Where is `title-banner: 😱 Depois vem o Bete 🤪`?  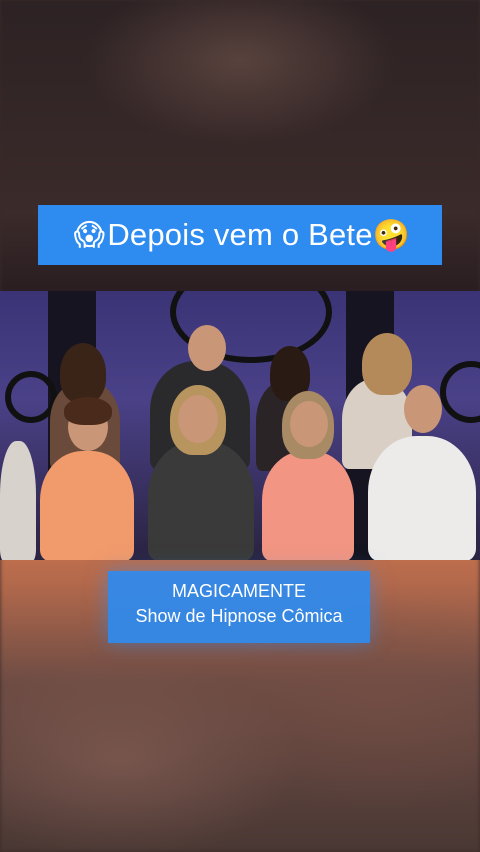 title-banner: 😱 Depois vem o Bete 🤪 is located at coordinates (240, 235).